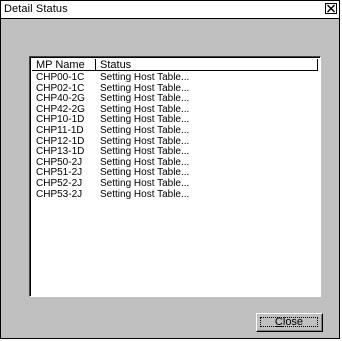  What do you see at coordinates (64, 65) in the screenshot?
I see `column-header-mp-name: MP Name` at bounding box center [64, 65].